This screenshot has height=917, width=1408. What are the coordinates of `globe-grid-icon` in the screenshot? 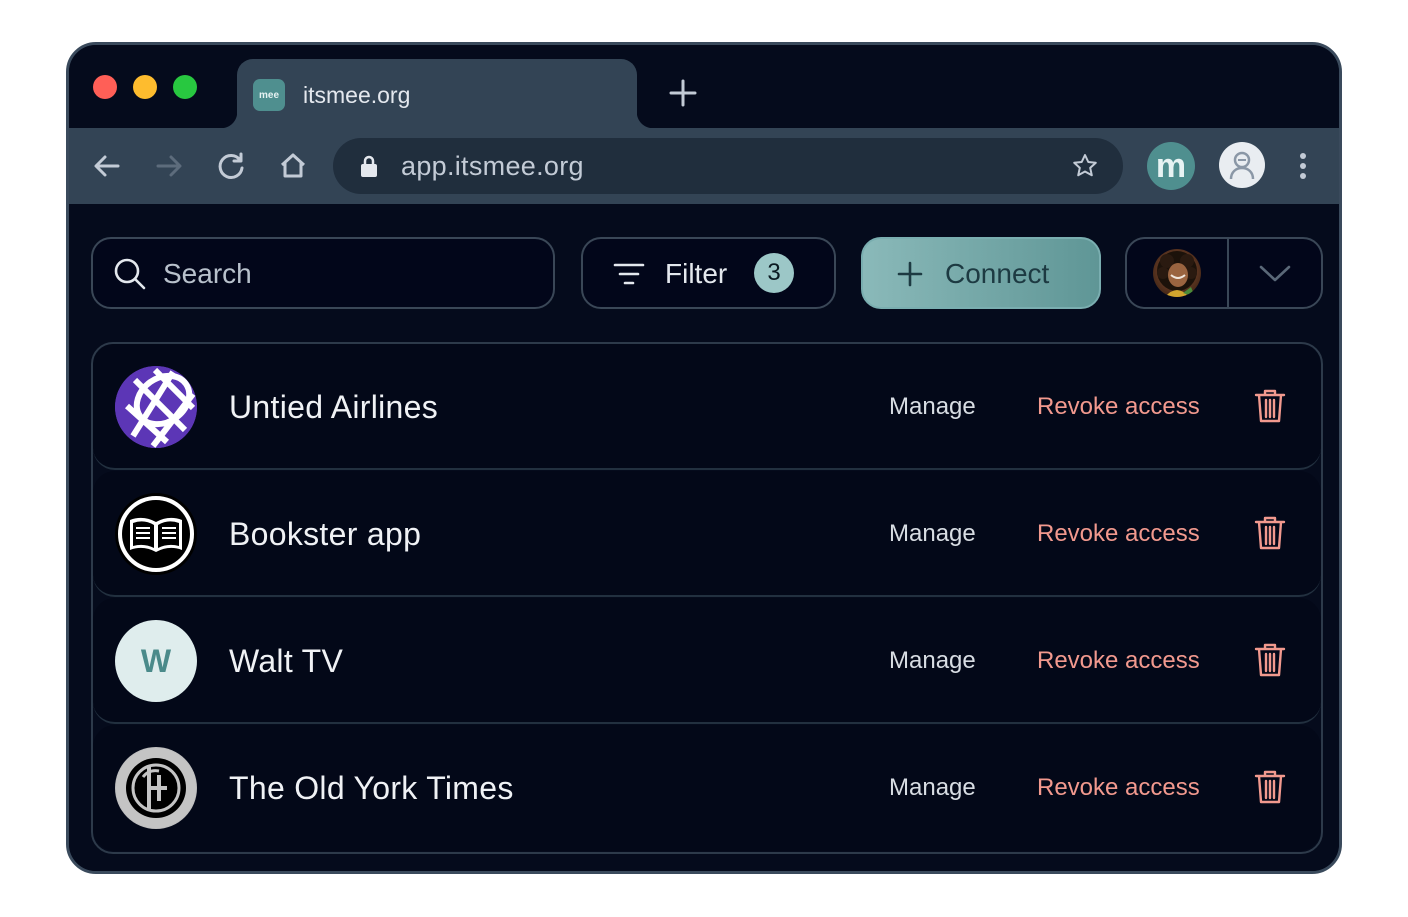 It's located at (156, 407).